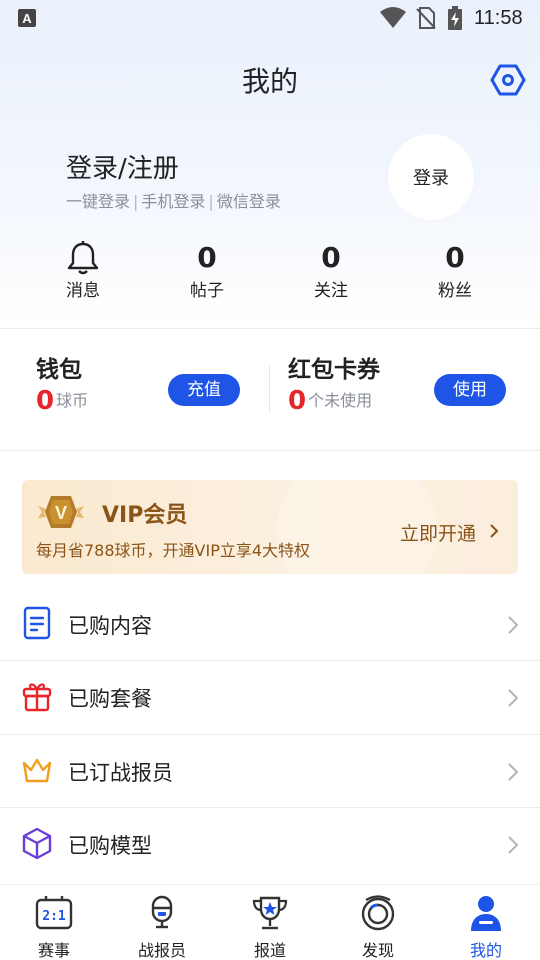  Describe the element at coordinates (269, 389) in the screenshot. I see `vertical-divider` at that location.